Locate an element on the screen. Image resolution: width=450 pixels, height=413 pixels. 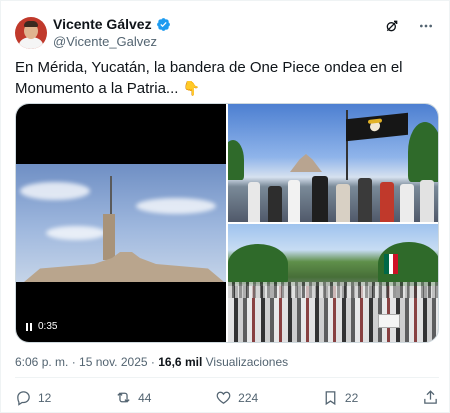
author-name-row: Vicente Gálvez is located at coordinates (112, 24).